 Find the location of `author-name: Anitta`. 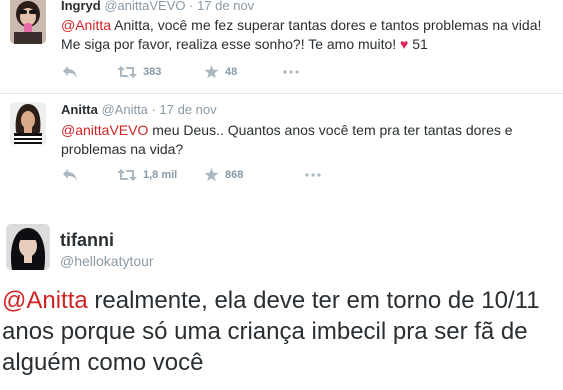

author-name: Anitta is located at coordinates (79, 109).